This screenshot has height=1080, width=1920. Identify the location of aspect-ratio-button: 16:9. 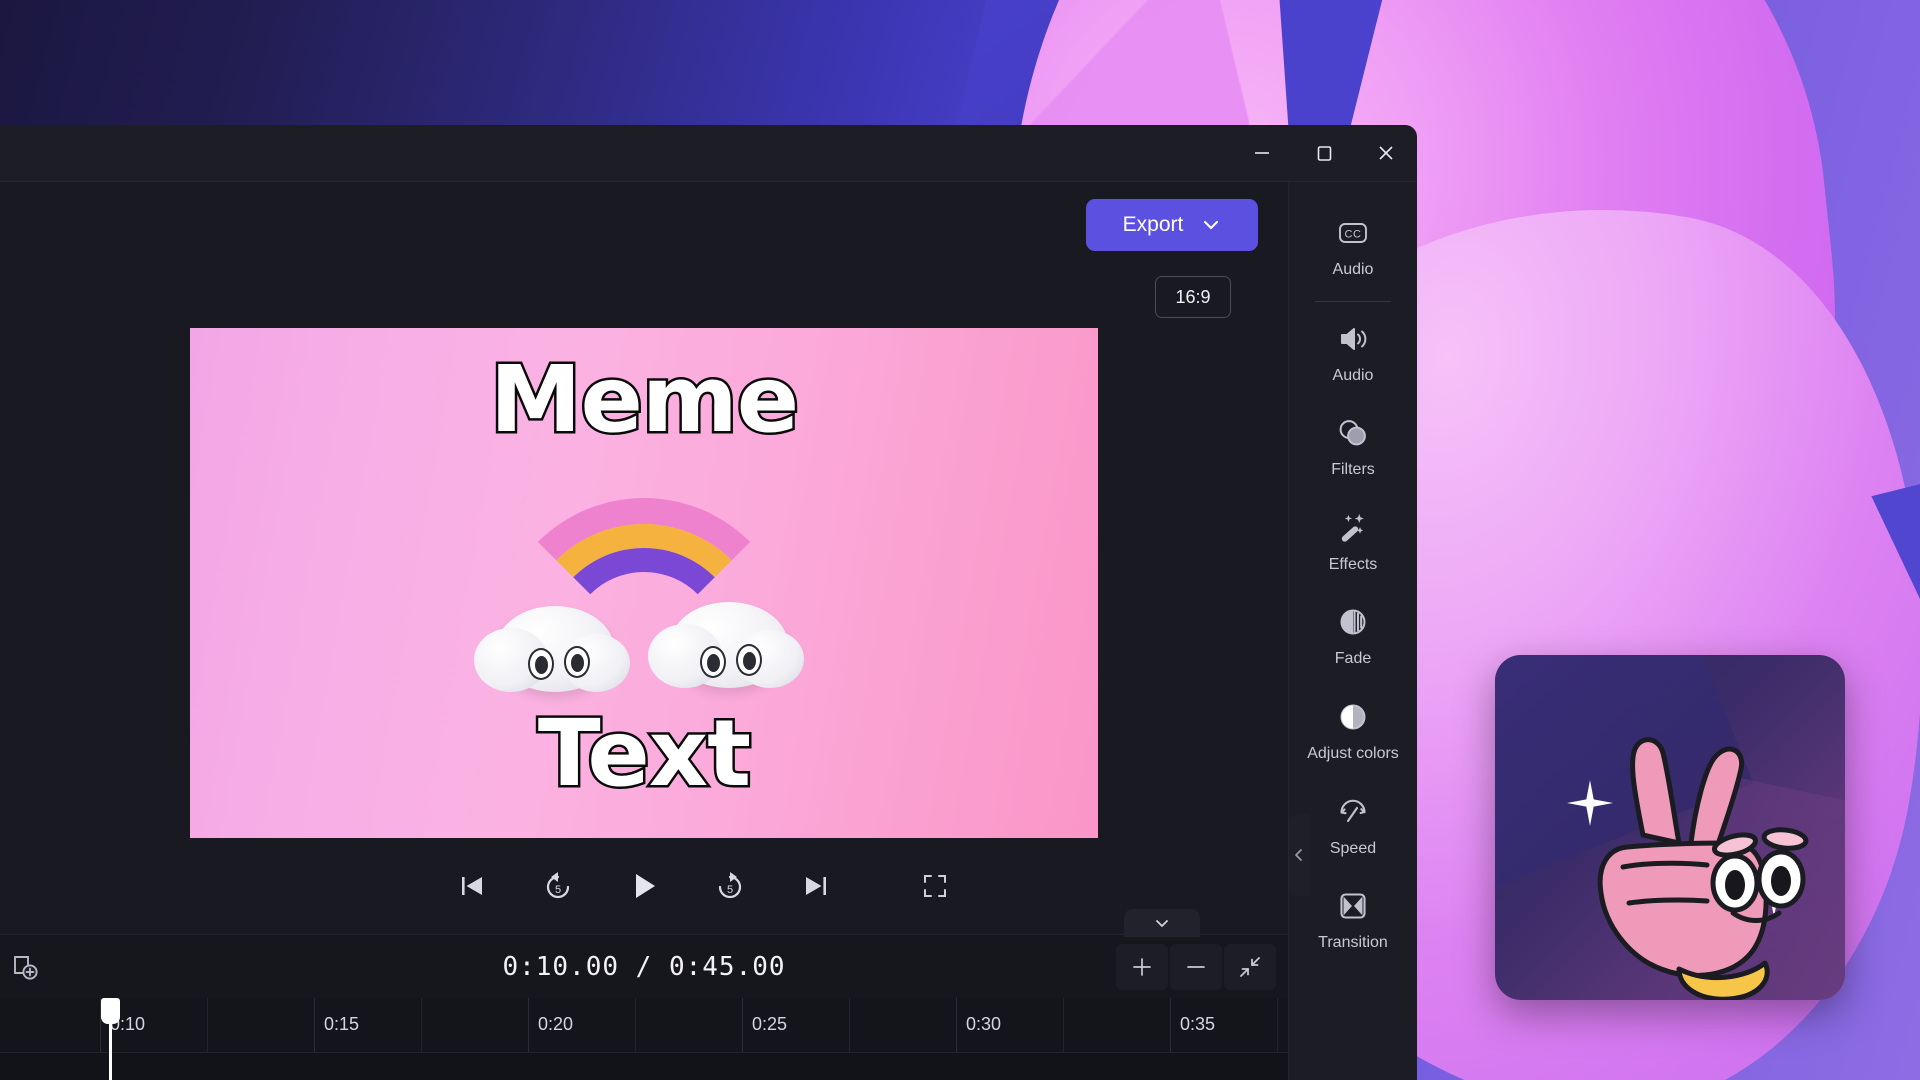
(1193, 297).